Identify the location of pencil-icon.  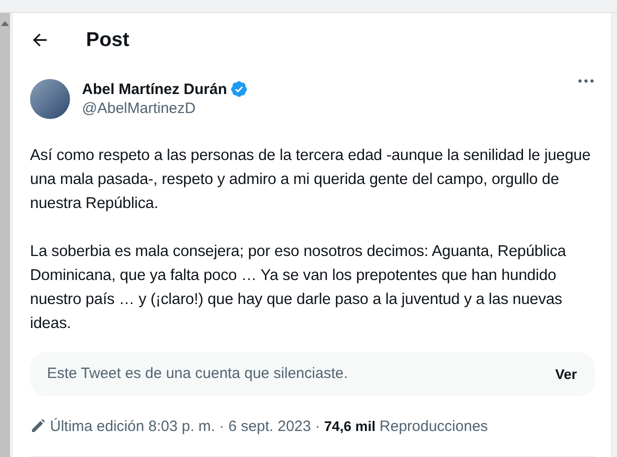
(38, 426).